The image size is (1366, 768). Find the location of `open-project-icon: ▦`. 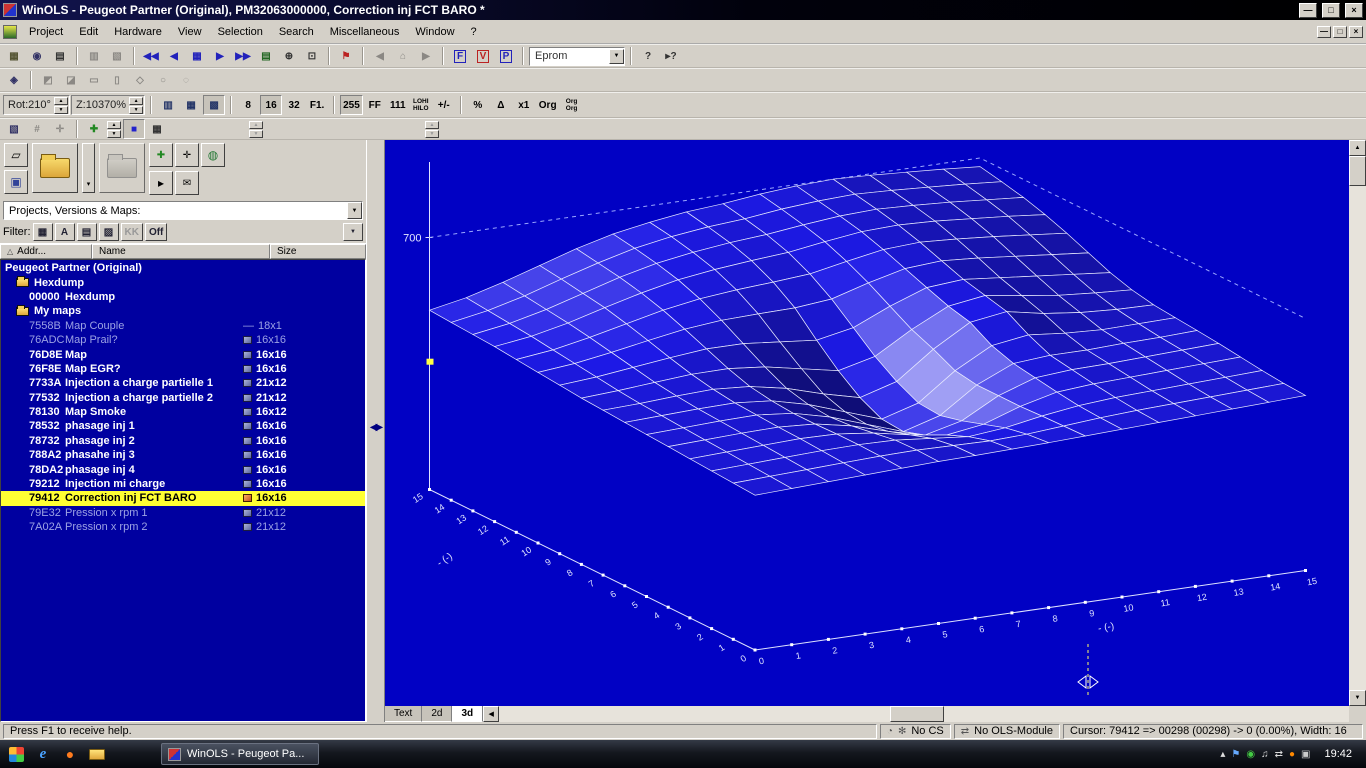

open-project-icon: ▦ is located at coordinates (14, 56).